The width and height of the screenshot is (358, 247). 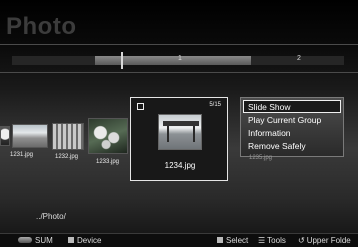 What do you see at coordinates (67, 157) in the screenshot?
I see `thumbnail-caption: 1232.jpg` at bounding box center [67, 157].